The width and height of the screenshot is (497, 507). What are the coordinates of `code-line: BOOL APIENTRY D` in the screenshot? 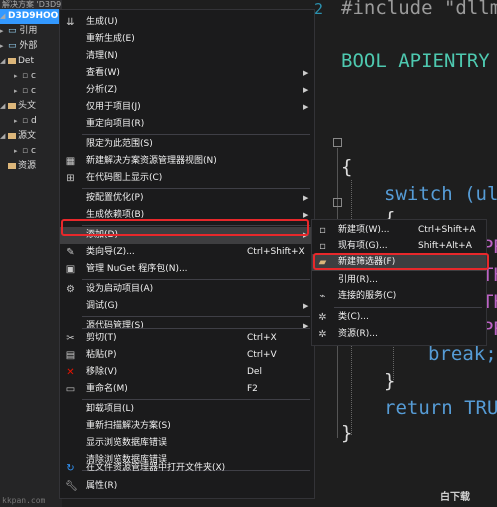 It's located at (419, 61).